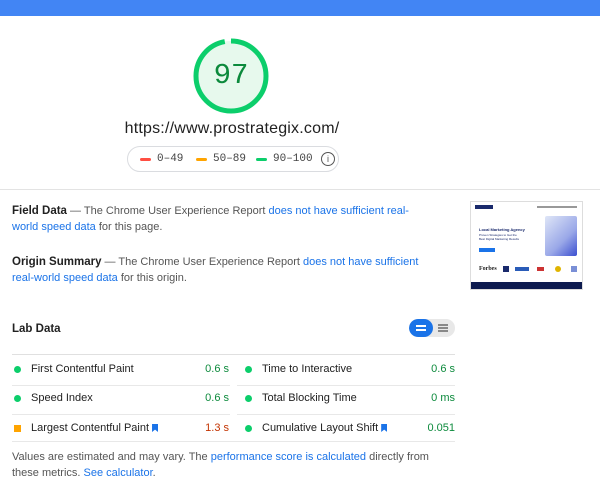  Describe the element at coordinates (17, 428) in the screenshot. I see `average-status-icon` at that location.